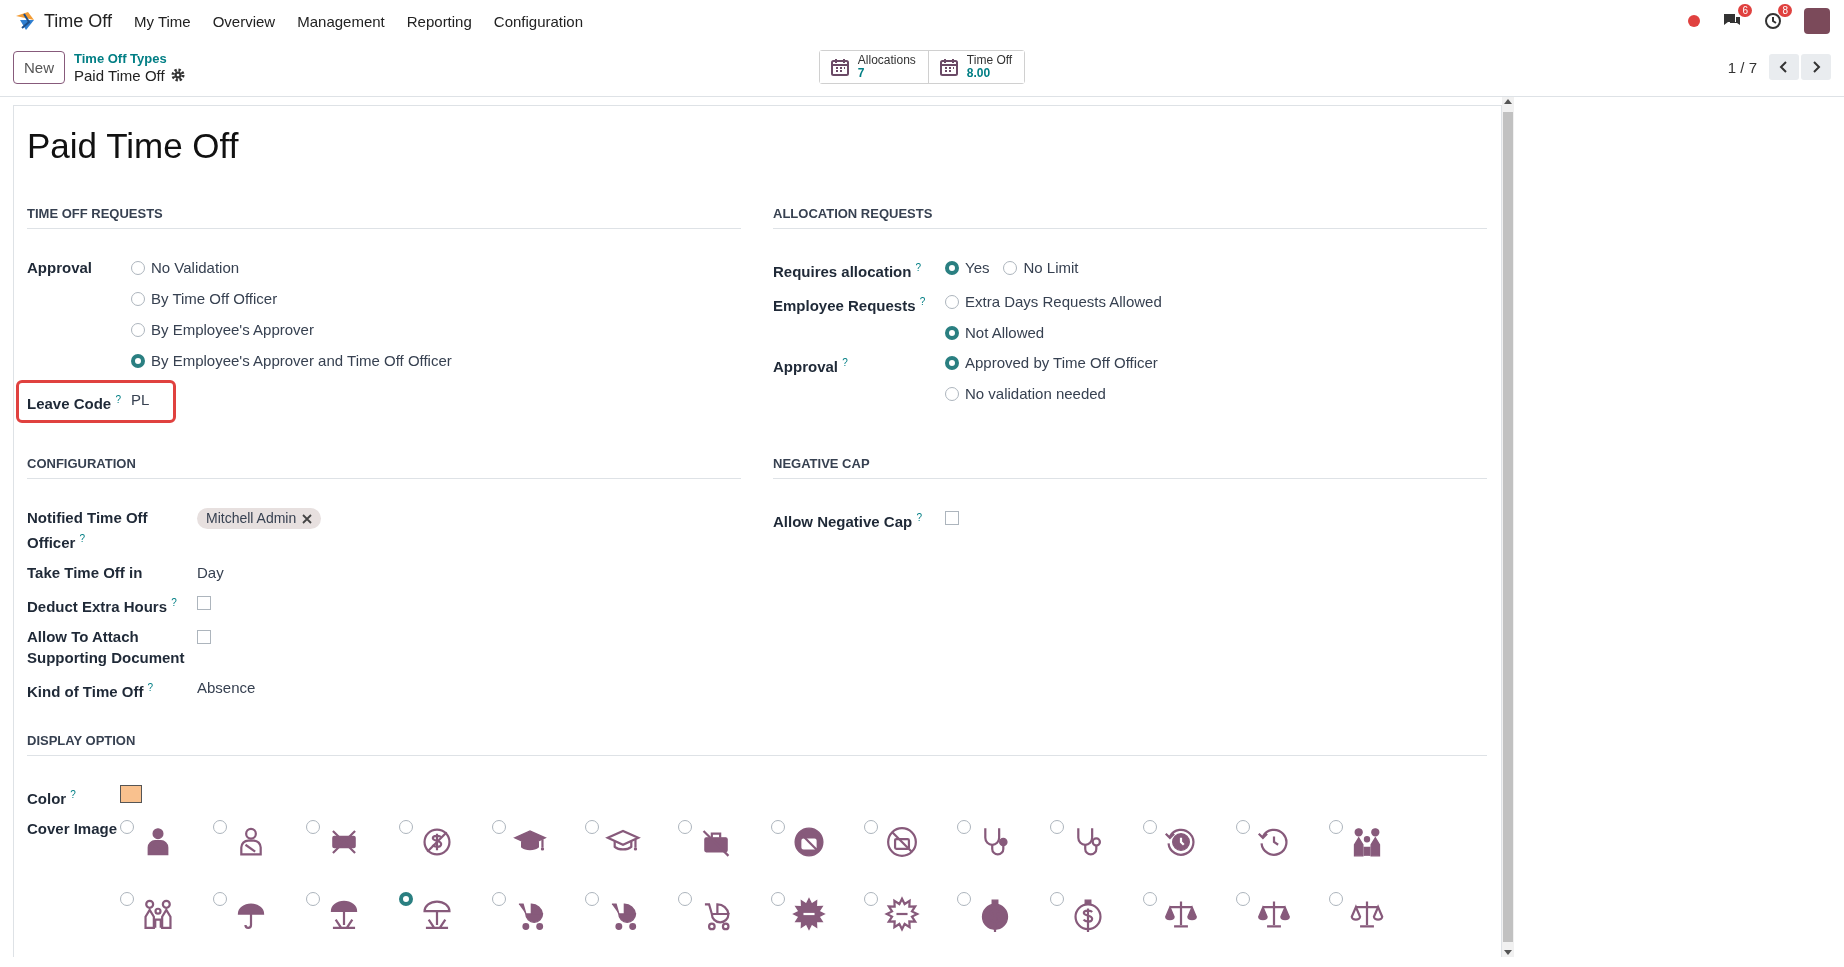 This screenshot has width=1844, height=967. What do you see at coordinates (73, 829) in the screenshot?
I see `field-label: Cover Image` at bounding box center [73, 829].